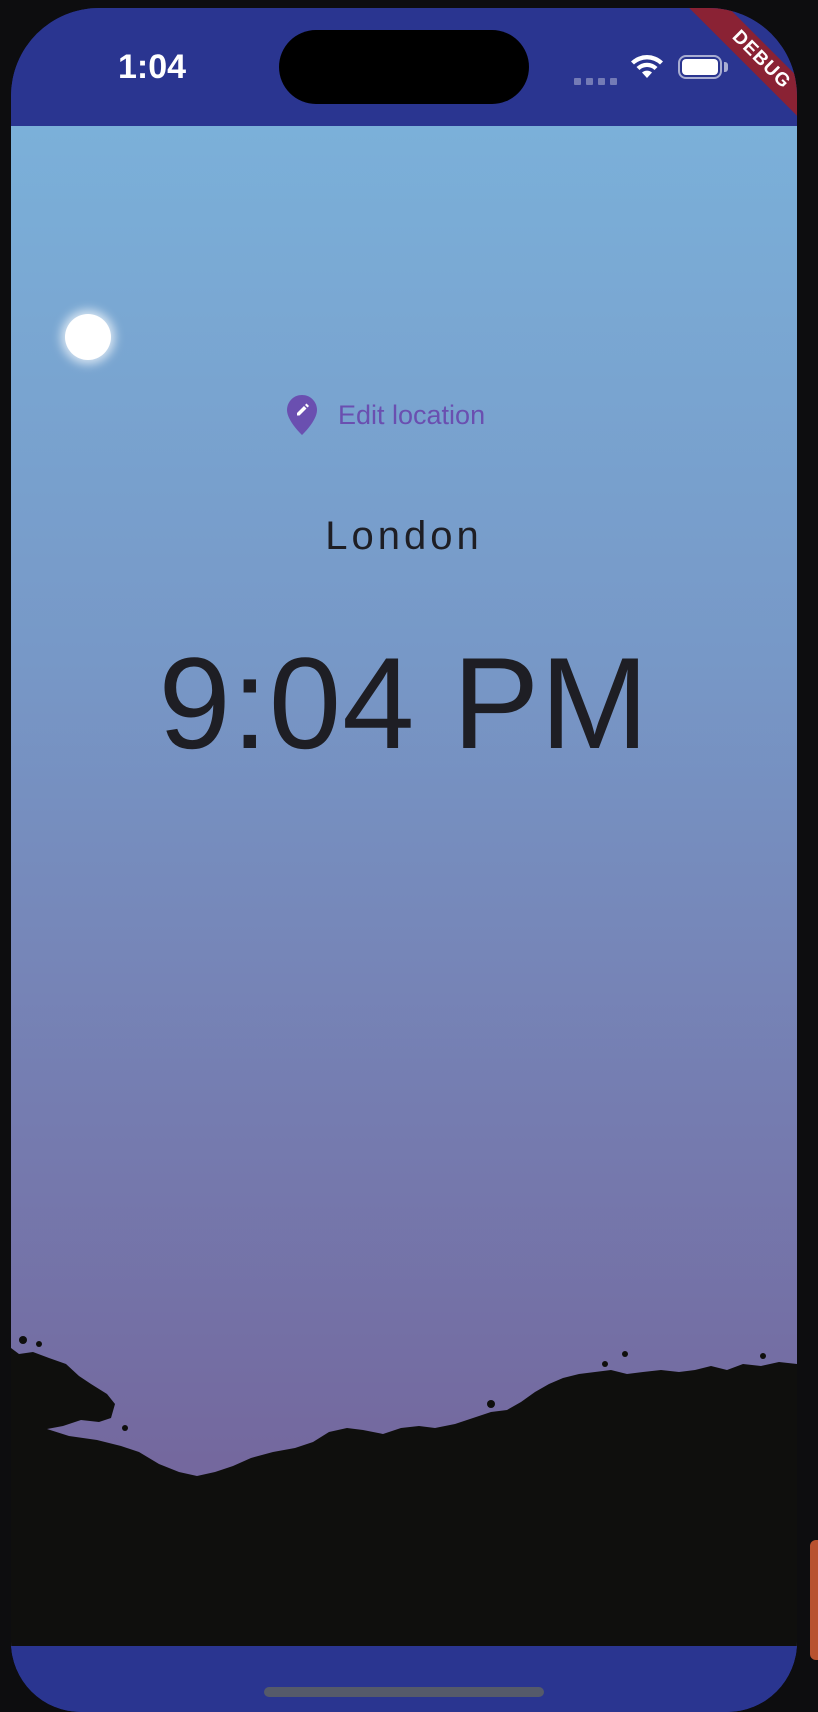 The height and width of the screenshot is (1712, 818). I want to click on wifi-icon, so click(647, 66).